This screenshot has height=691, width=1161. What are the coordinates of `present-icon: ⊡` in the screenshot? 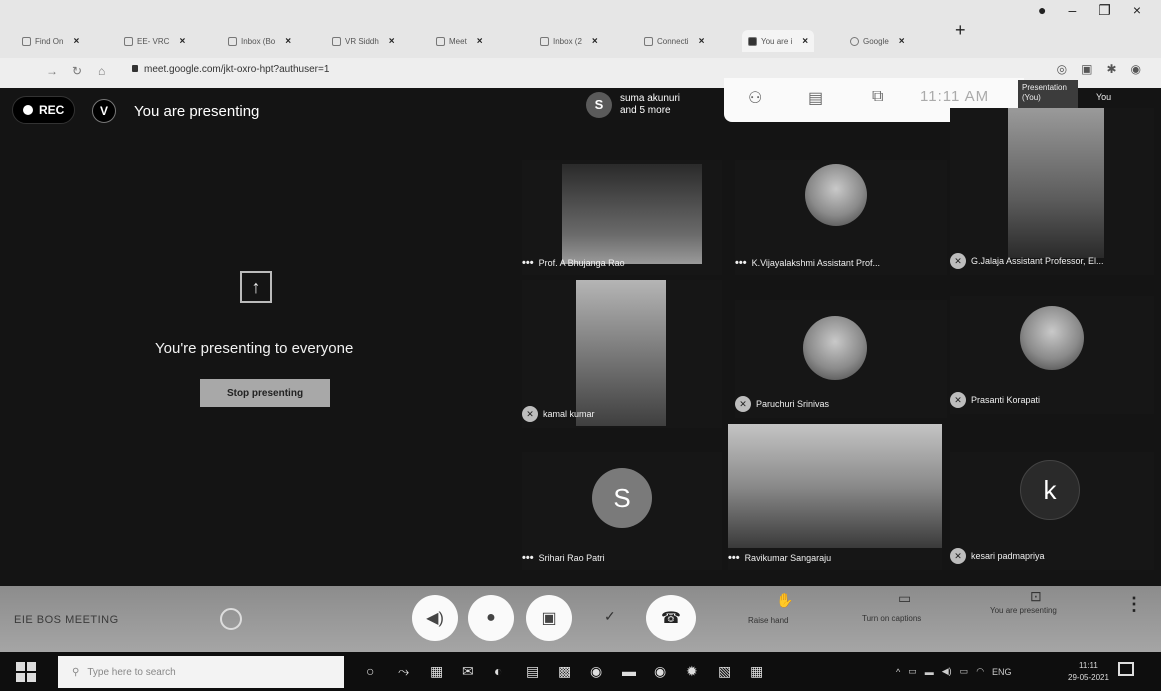 It's located at (1036, 596).